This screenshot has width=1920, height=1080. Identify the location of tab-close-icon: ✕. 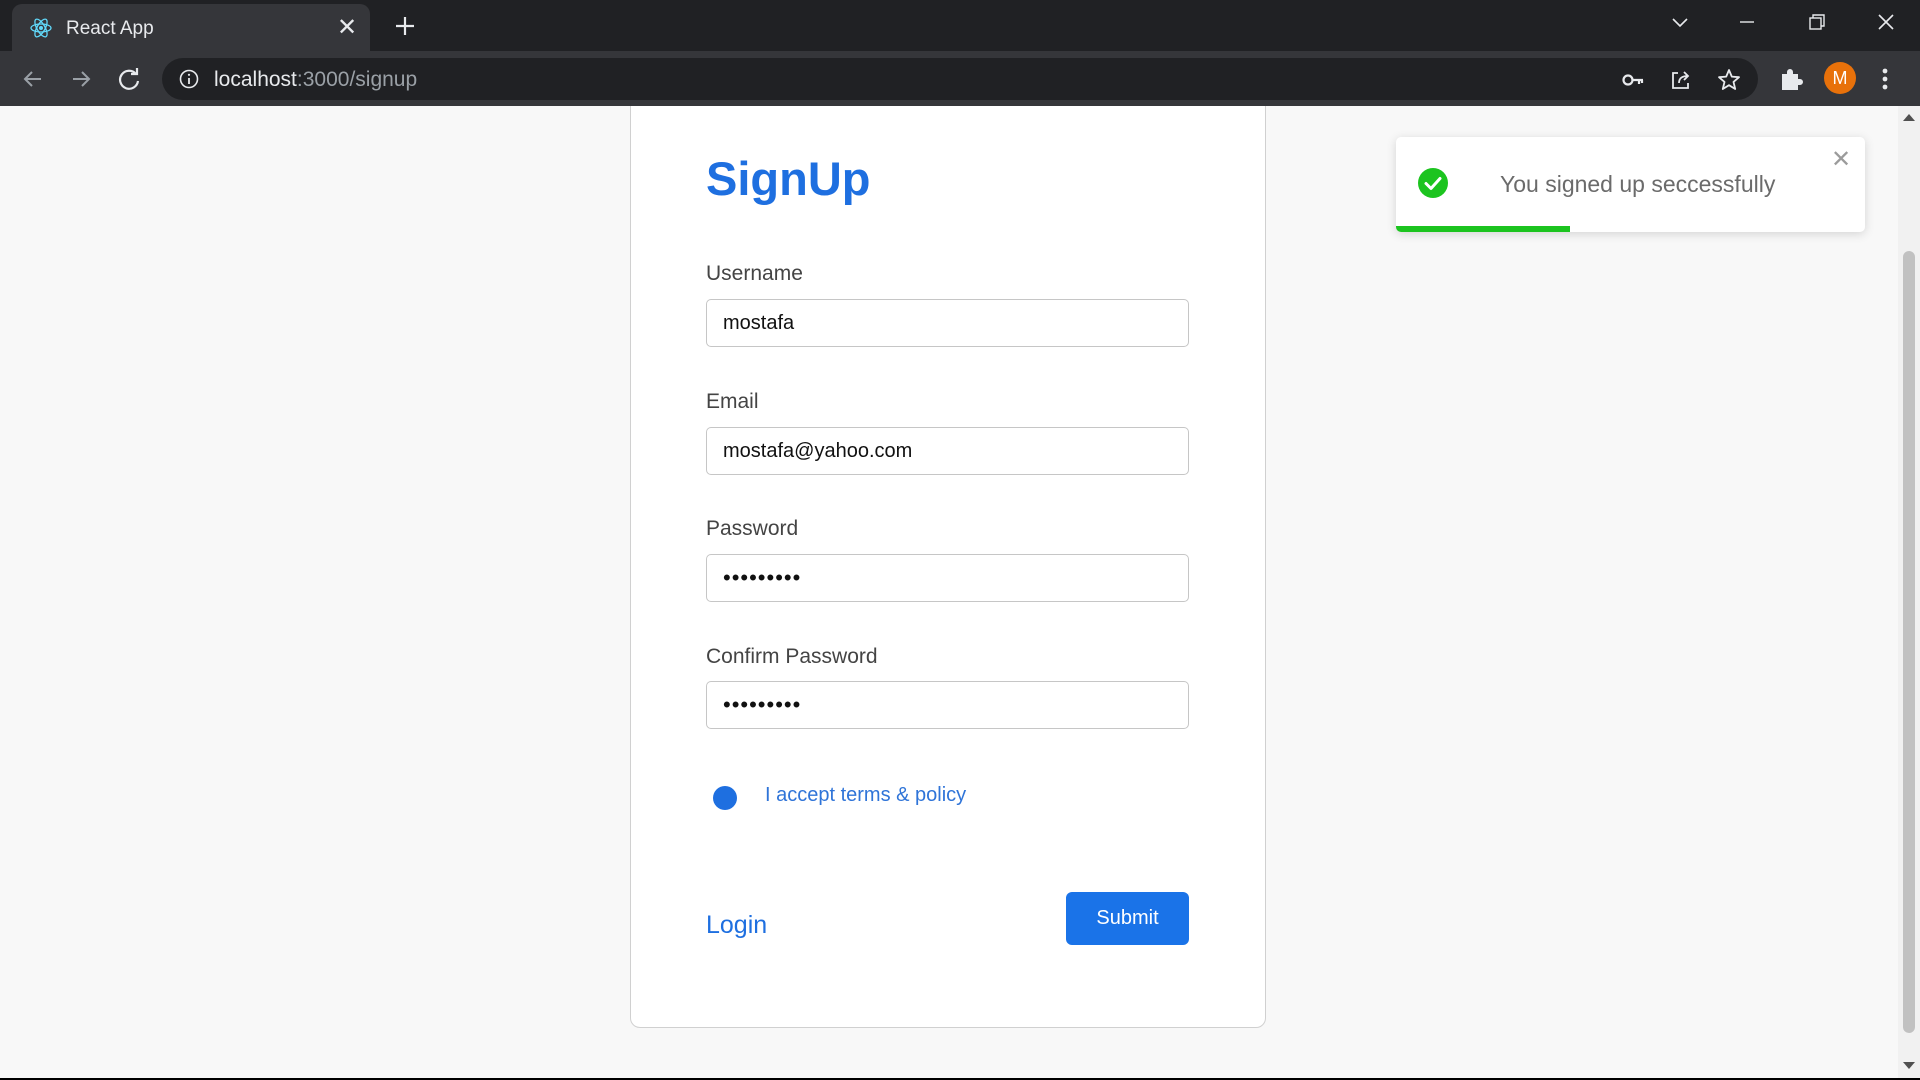
(347, 28).